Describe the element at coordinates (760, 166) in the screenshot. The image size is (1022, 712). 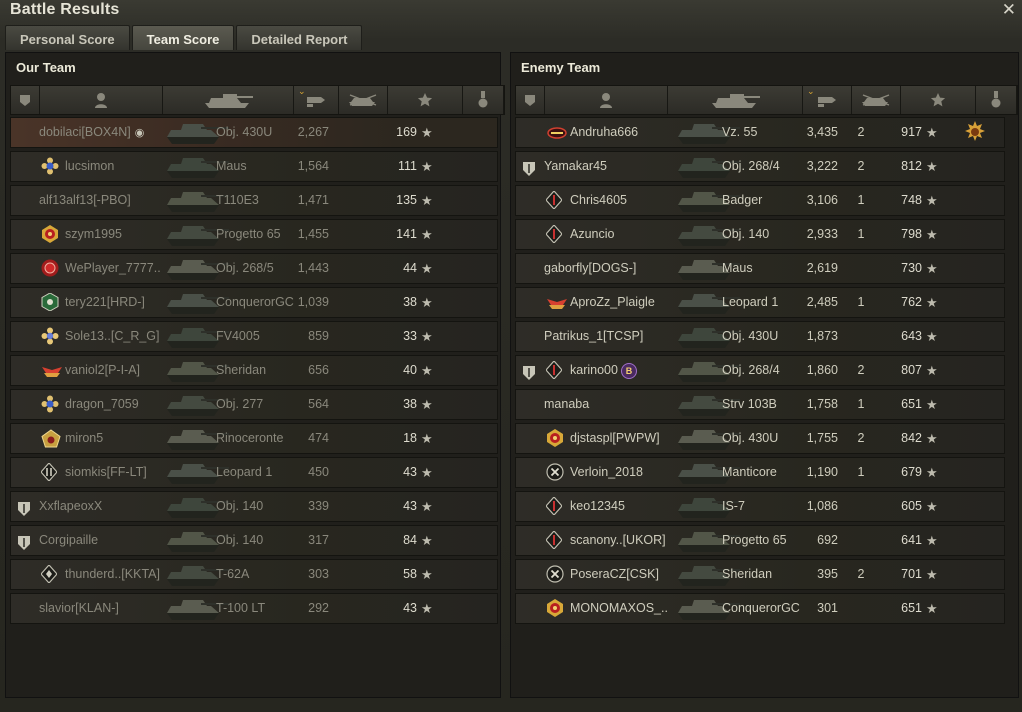
I see `player-row: Yamakar45 Obj. 268/4 3,222 2 812 ★` at that location.